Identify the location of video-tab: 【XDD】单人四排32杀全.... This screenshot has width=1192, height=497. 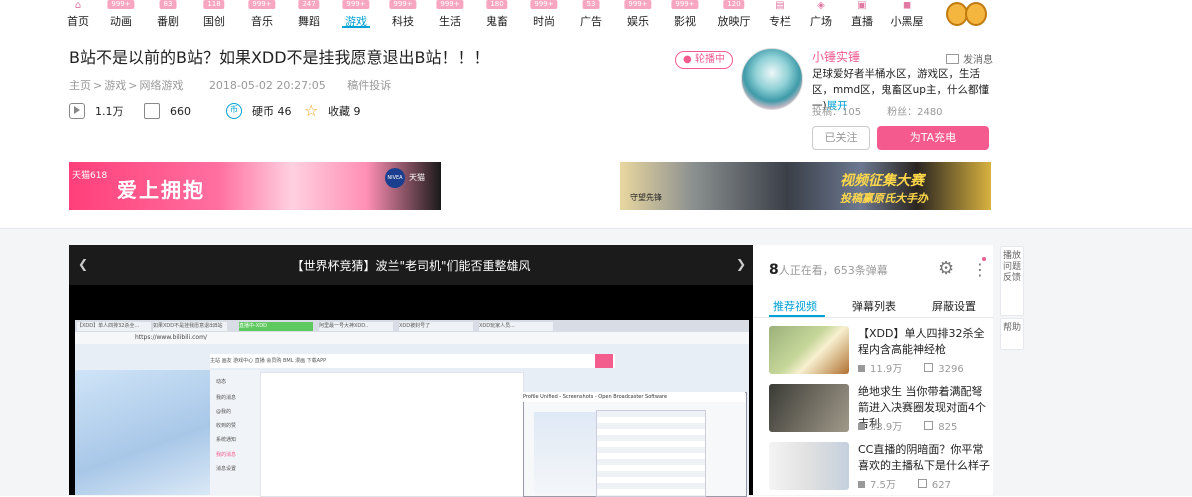
(114, 326).